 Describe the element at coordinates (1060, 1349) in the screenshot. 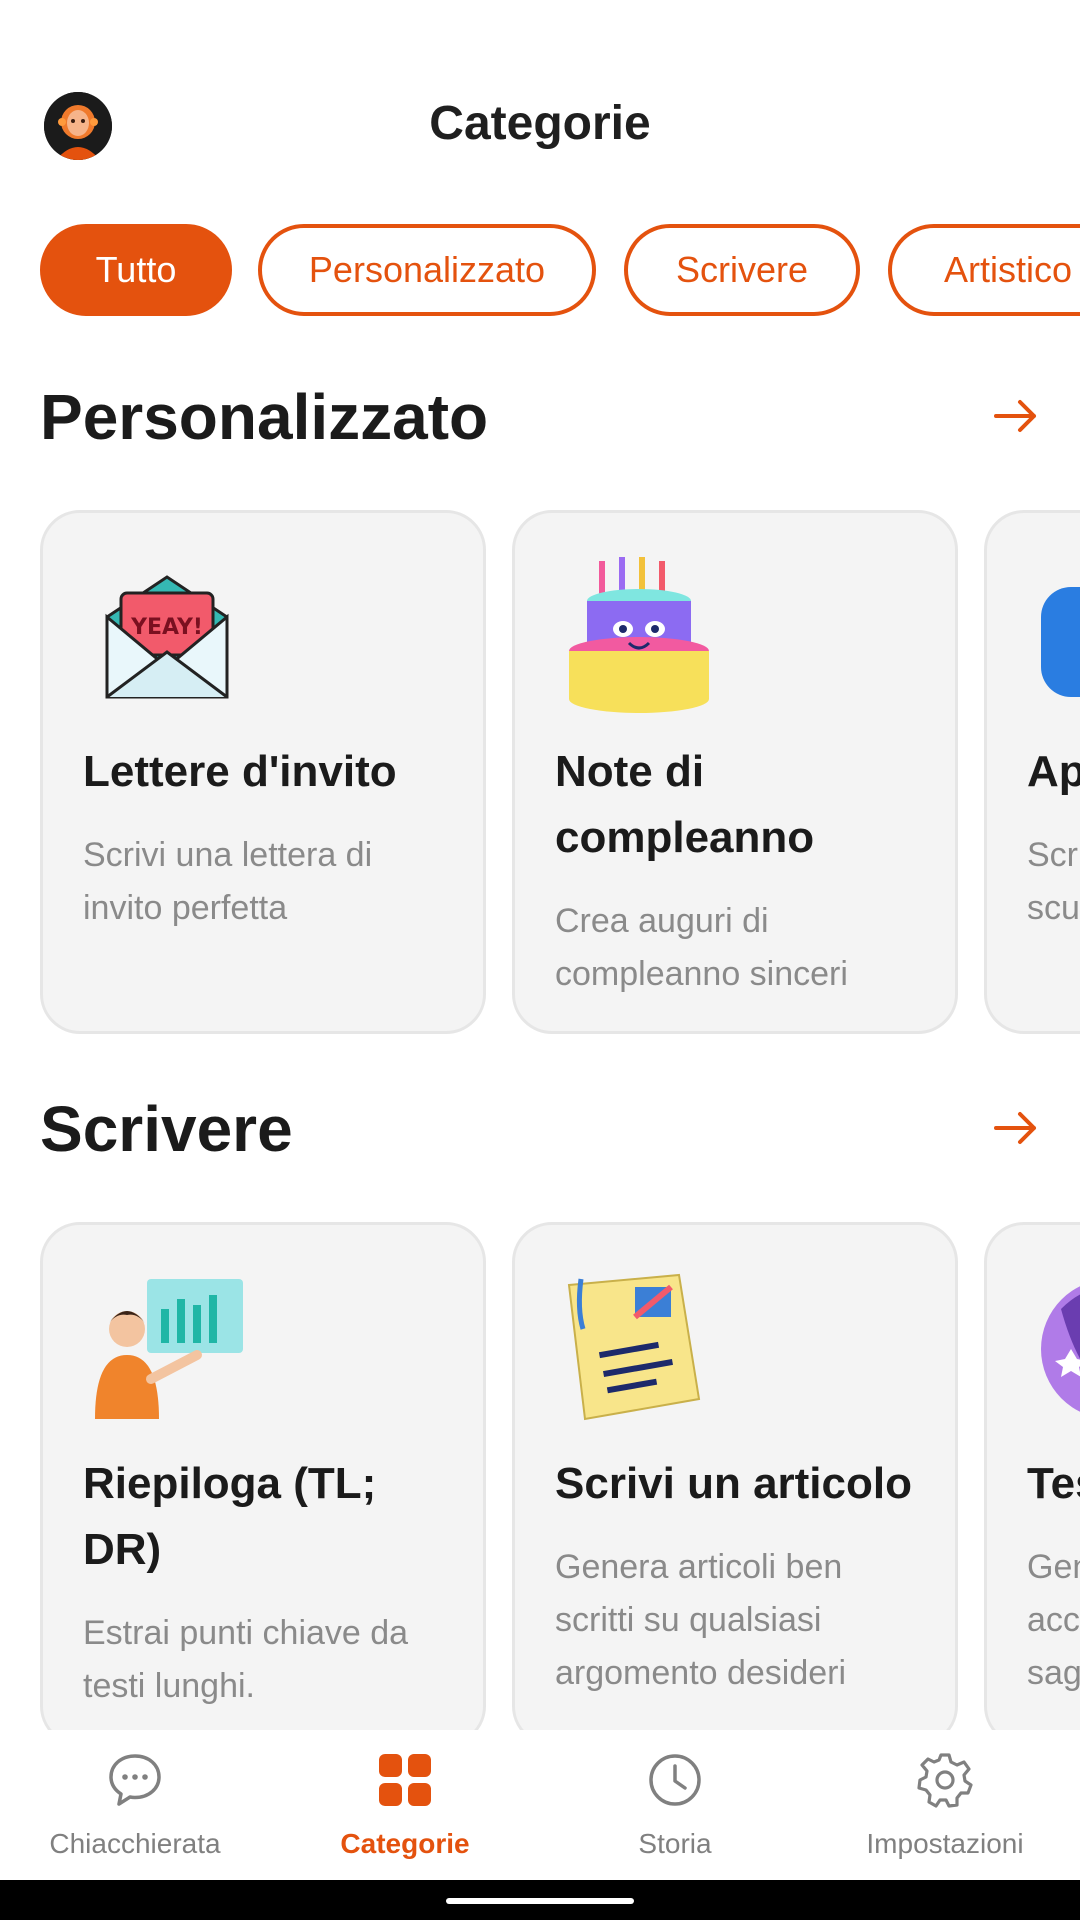

I see `purple-character-icon` at that location.